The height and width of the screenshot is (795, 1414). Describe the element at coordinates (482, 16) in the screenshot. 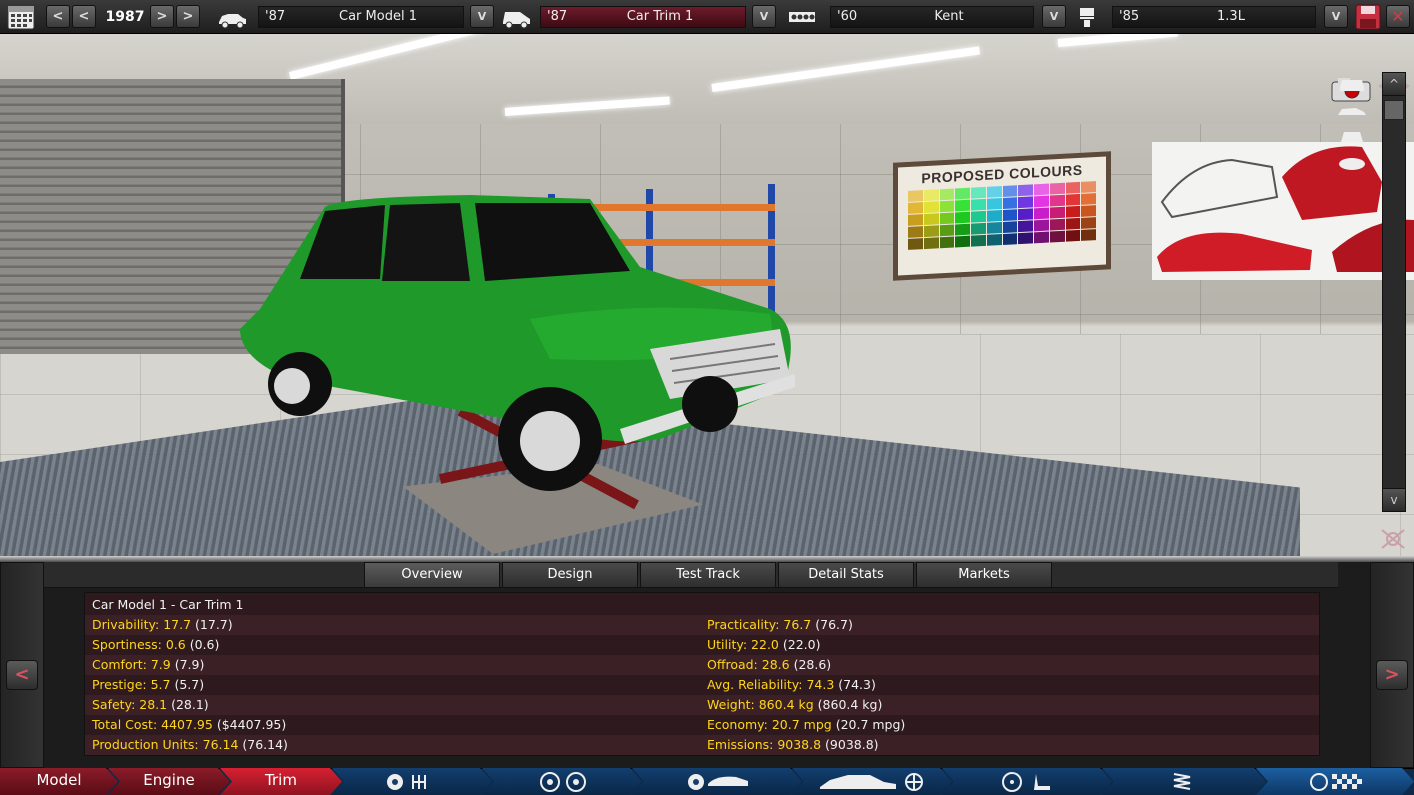

I see `model-dropdown-button: V` at that location.